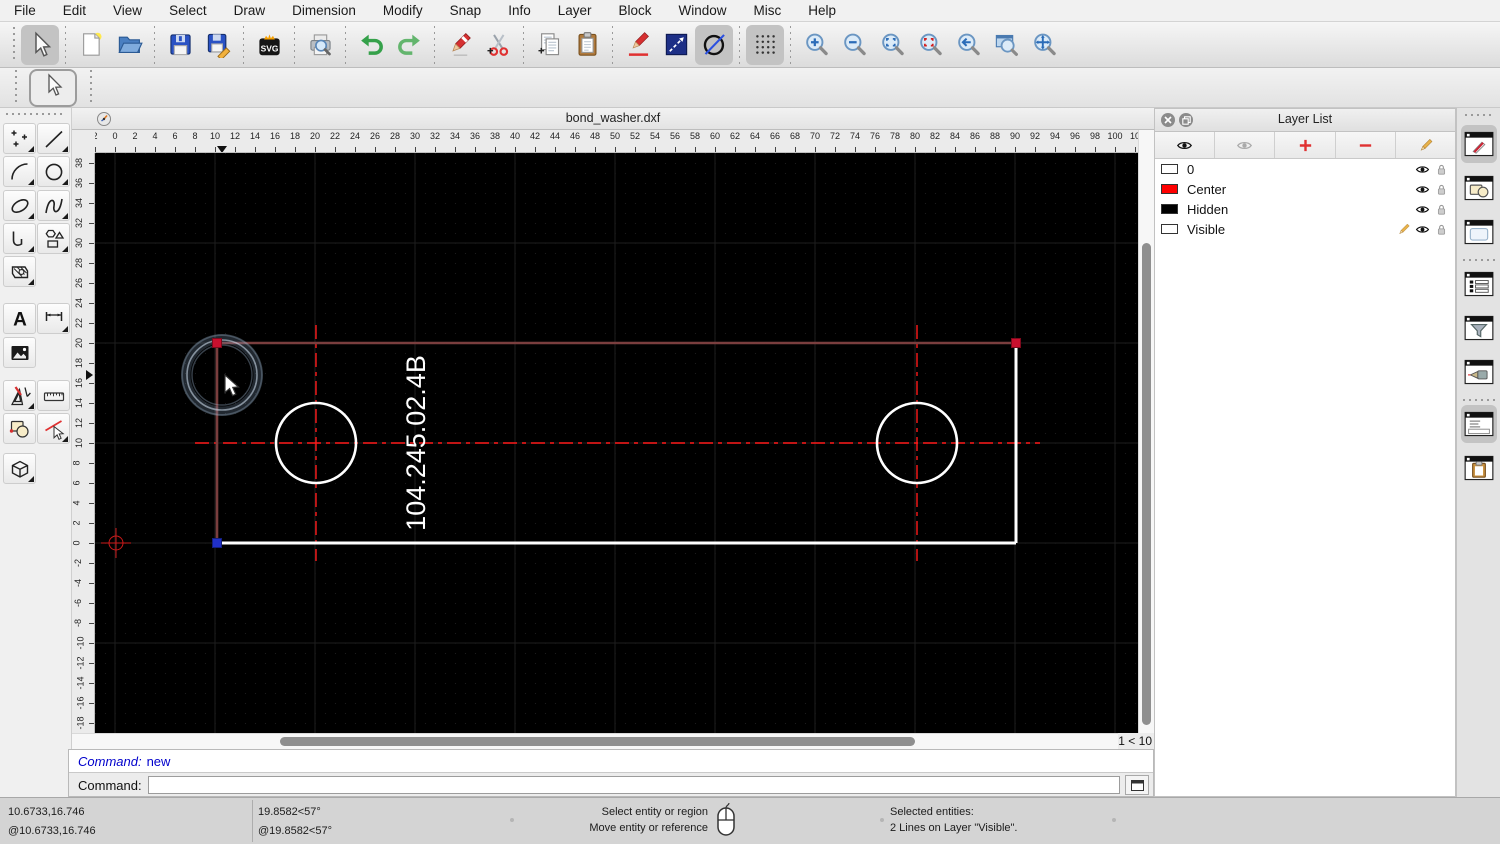  What do you see at coordinates (854, 45) in the screenshot?
I see `zoom-out-button` at bounding box center [854, 45].